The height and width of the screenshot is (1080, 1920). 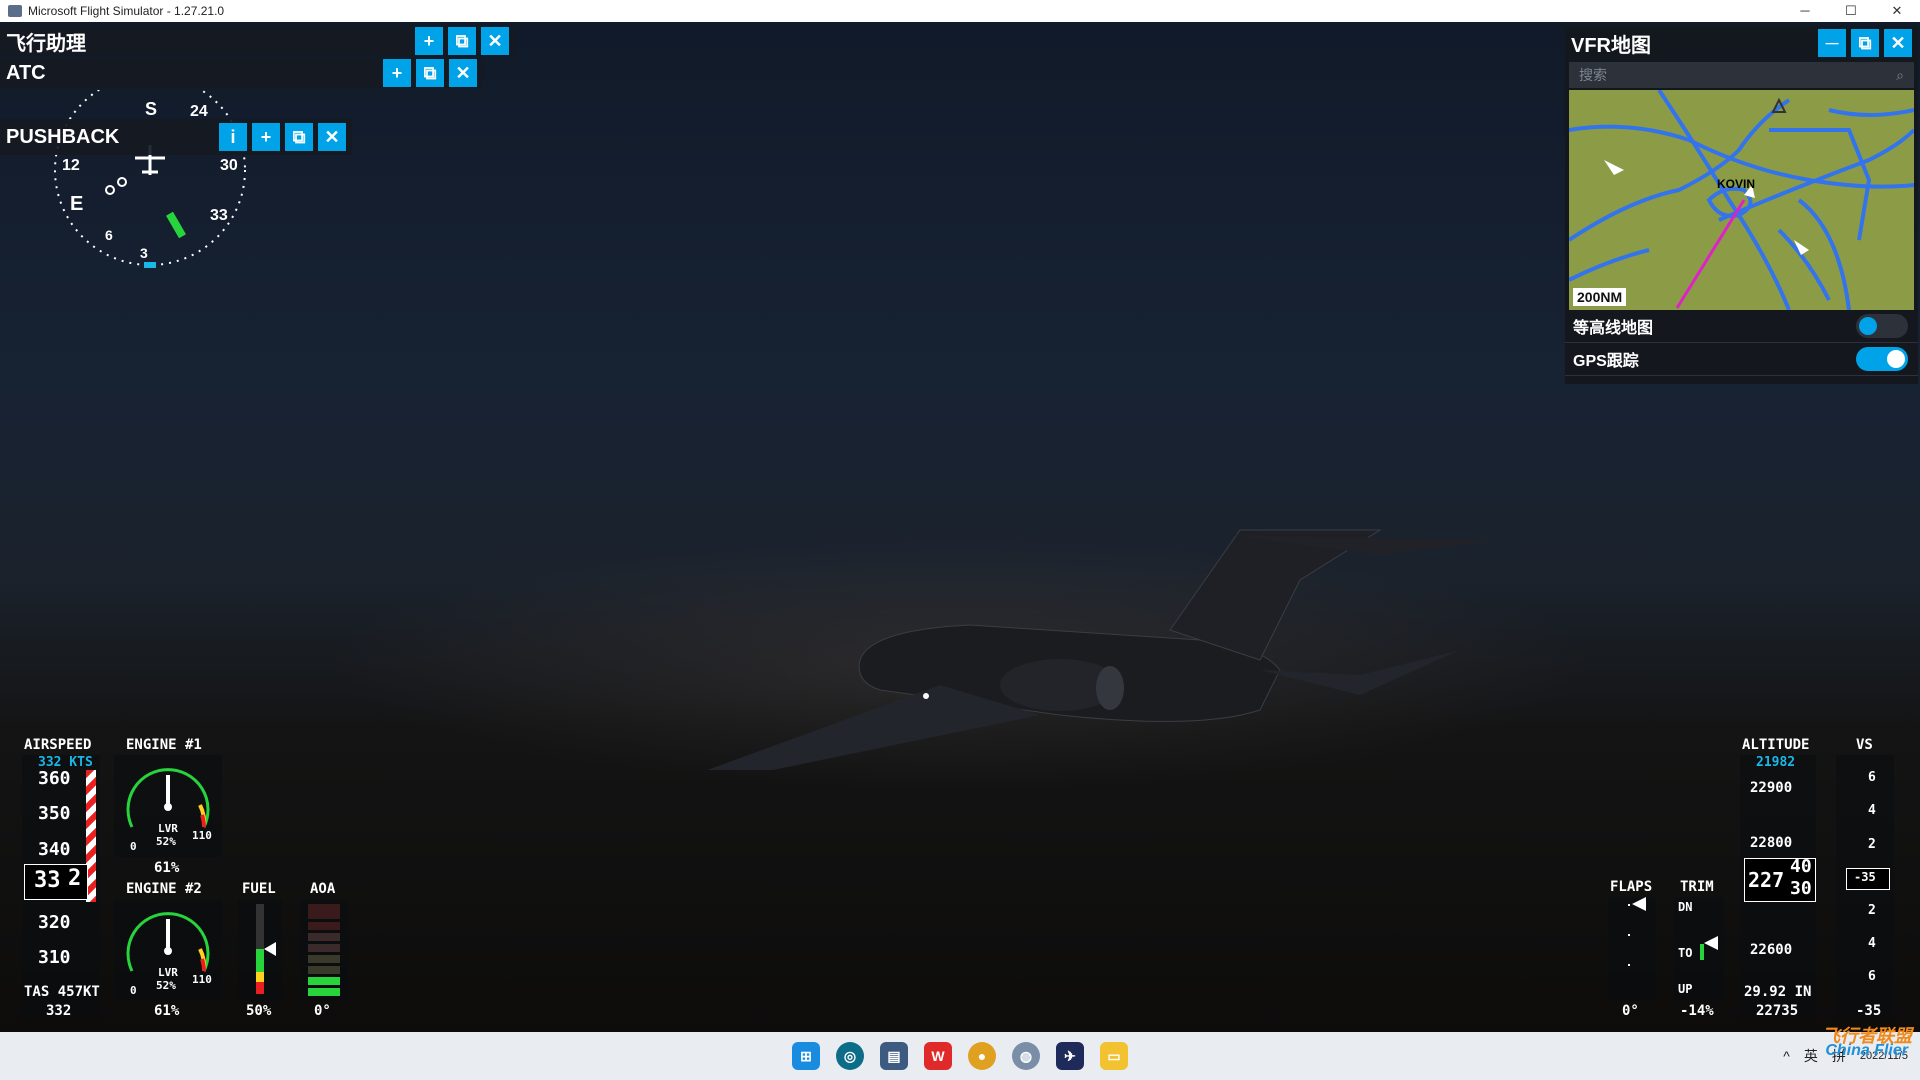 I want to click on input-language: 英, so click(x=1811, y=1056).